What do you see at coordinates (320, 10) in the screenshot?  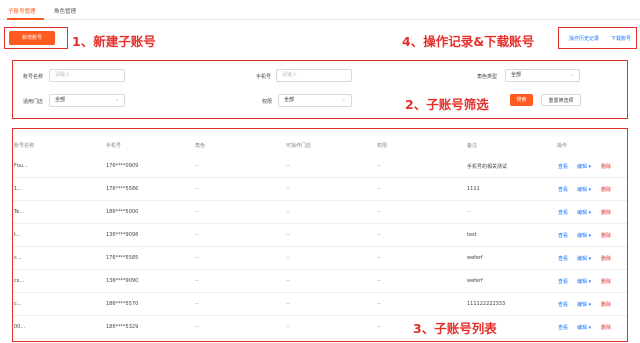 I see `tab-bar: 子账号管理 角色管理` at bounding box center [320, 10].